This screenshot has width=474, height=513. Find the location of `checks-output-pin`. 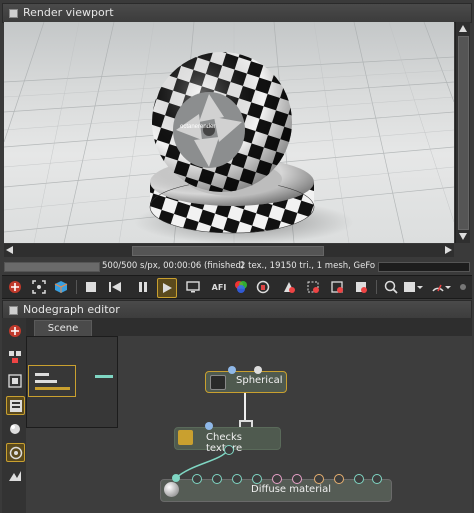

checks-output-pin is located at coordinates (229, 450).